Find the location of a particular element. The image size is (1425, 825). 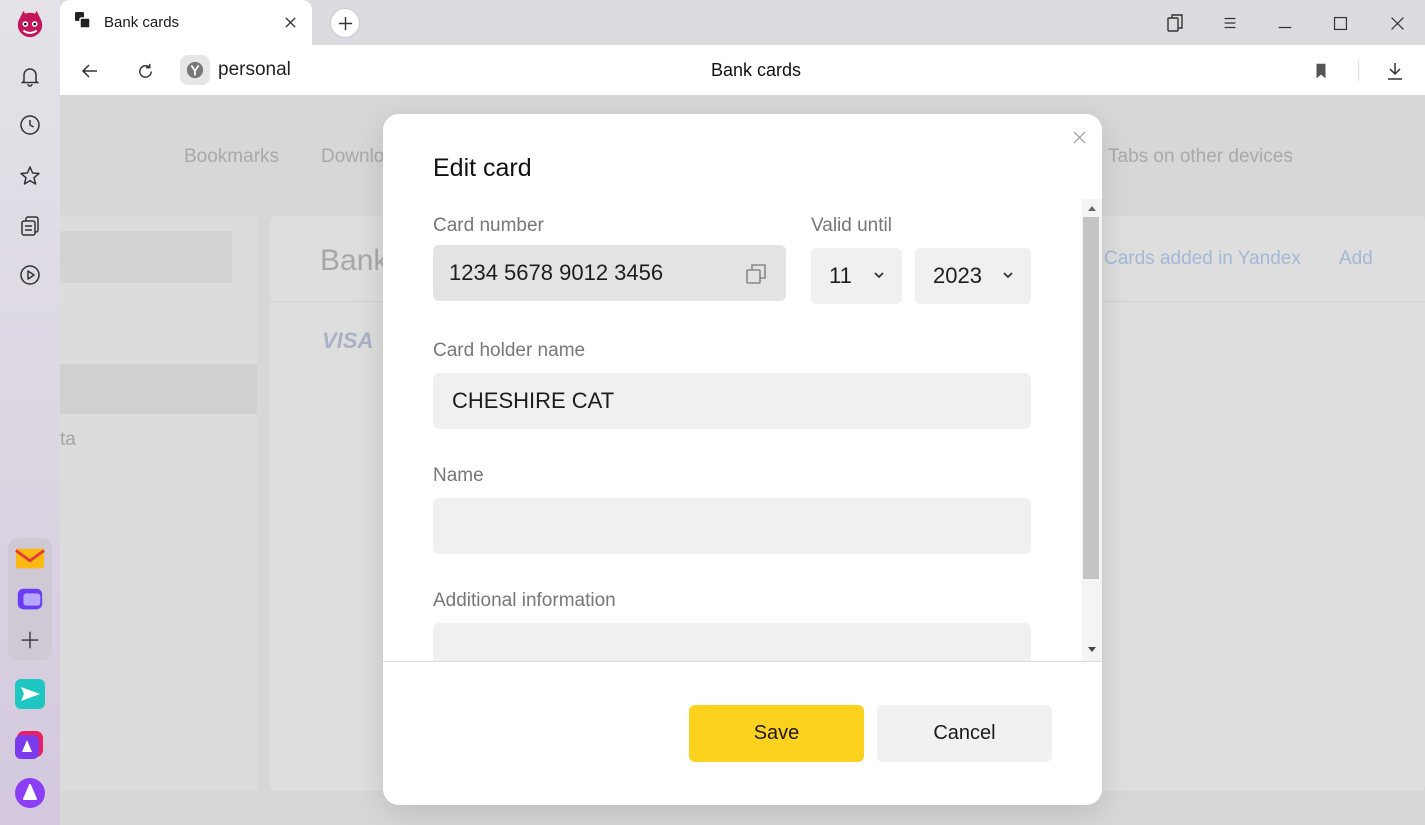

save-button: Save is located at coordinates (776, 733).